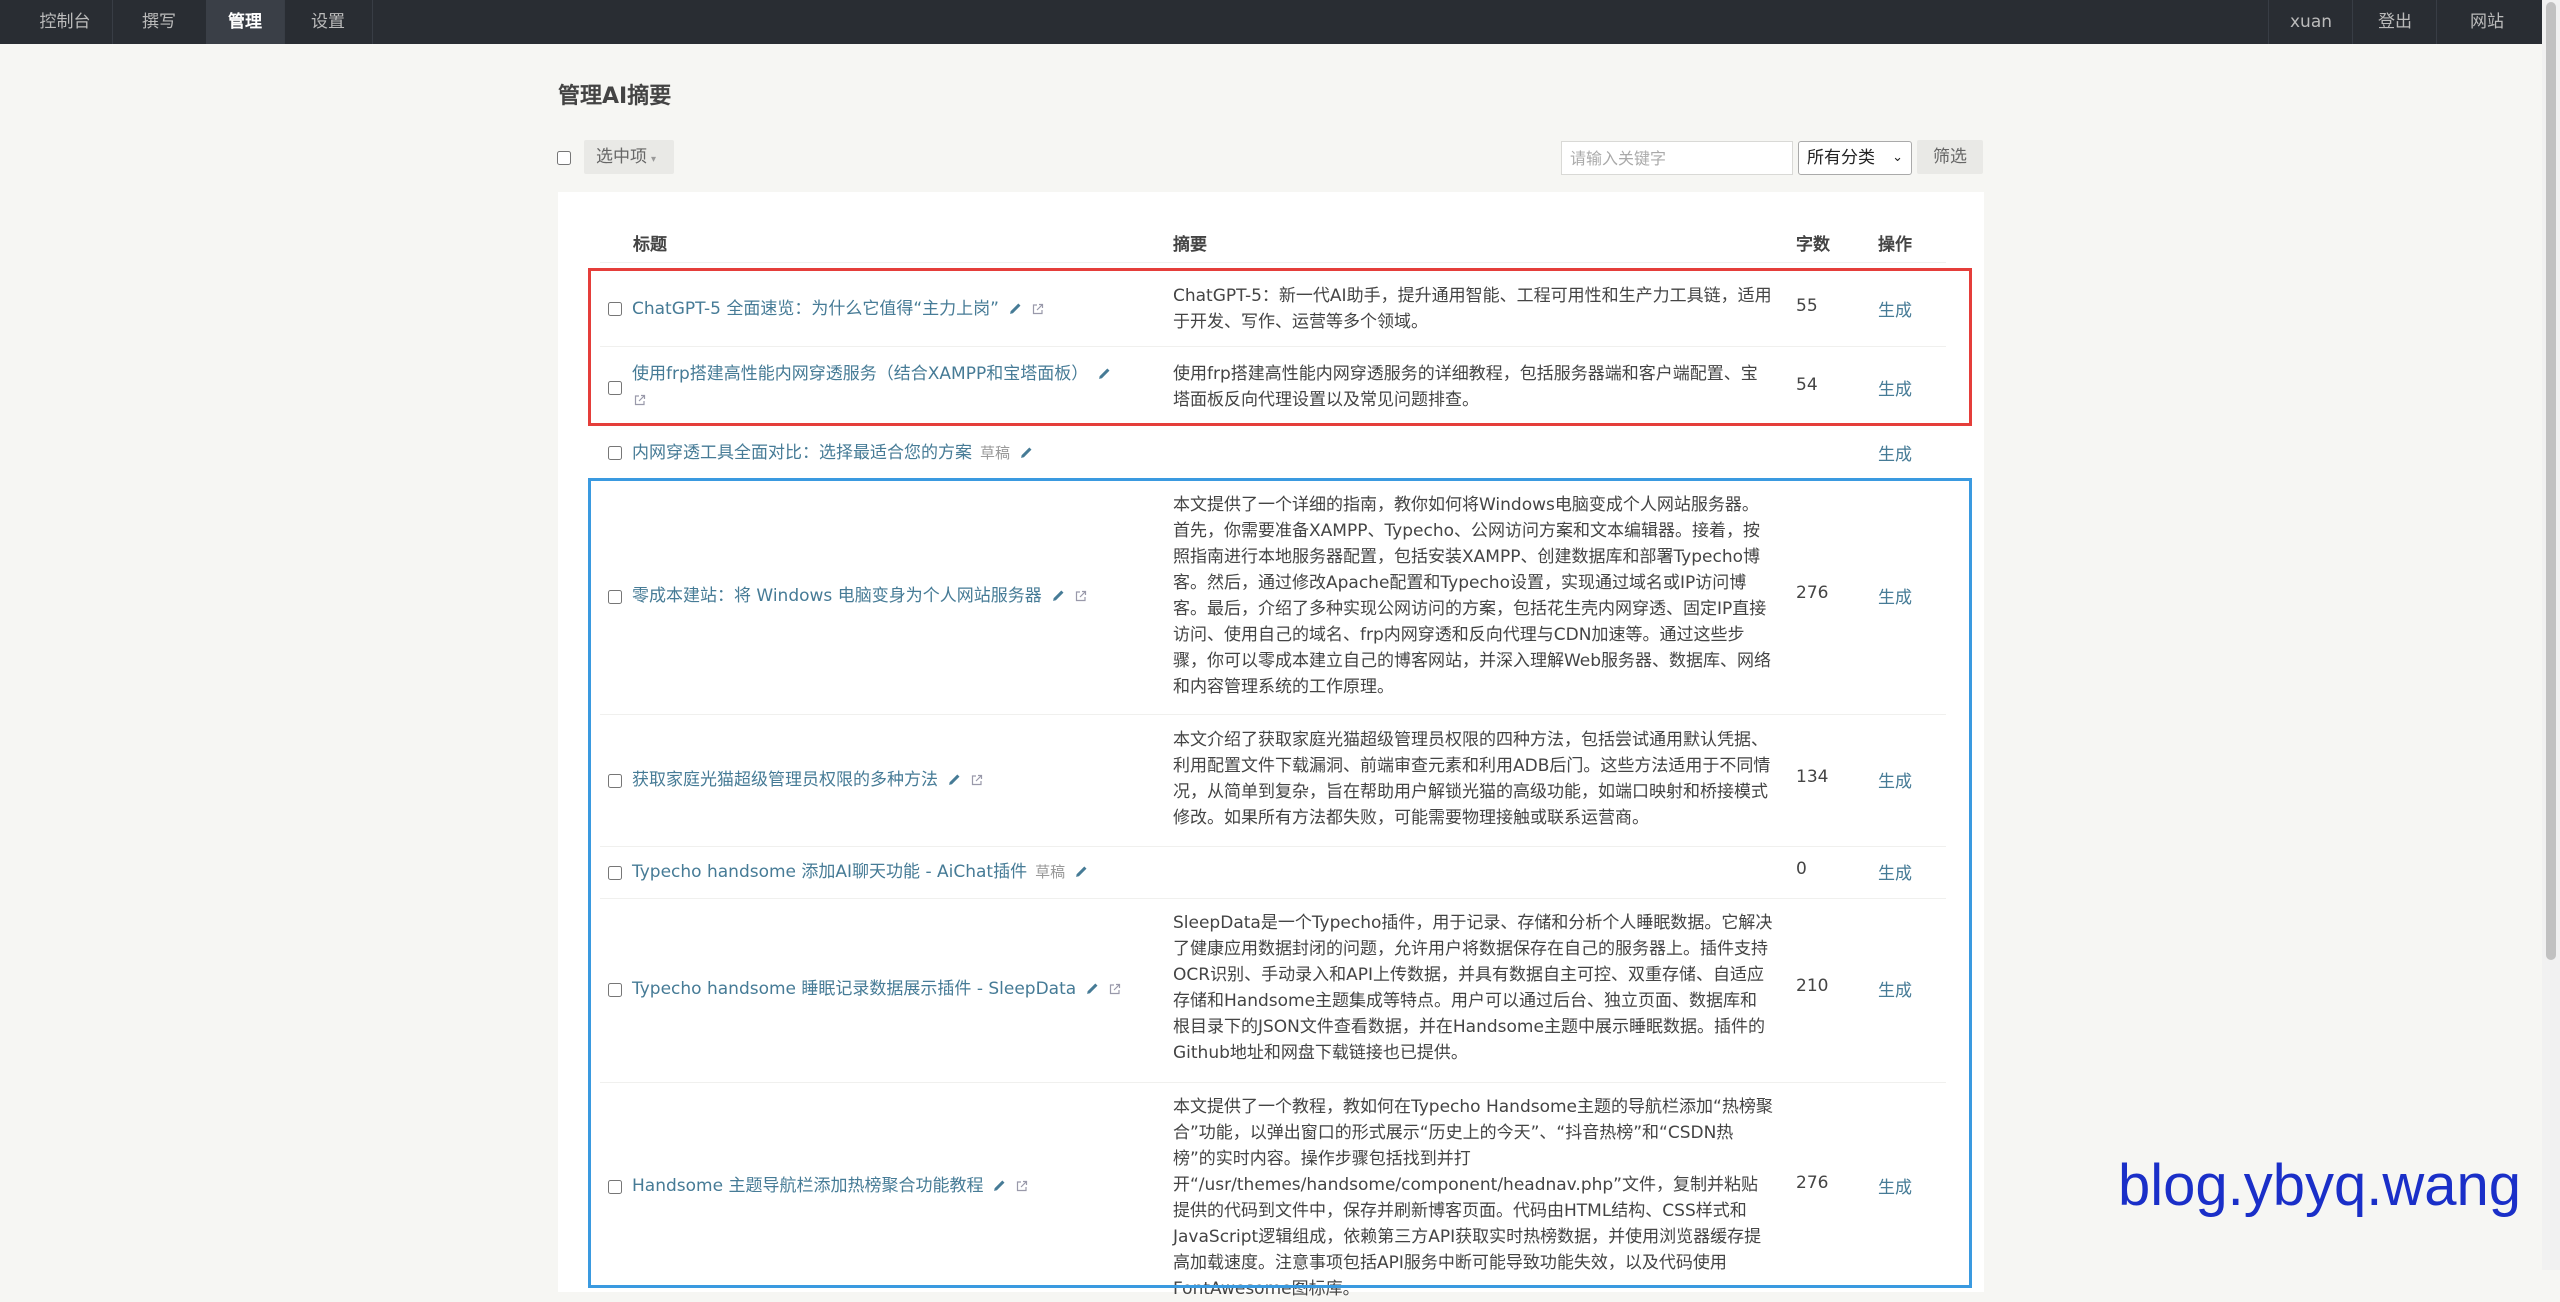  I want to click on chevron-down-icon: ⌄, so click(1897, 157).